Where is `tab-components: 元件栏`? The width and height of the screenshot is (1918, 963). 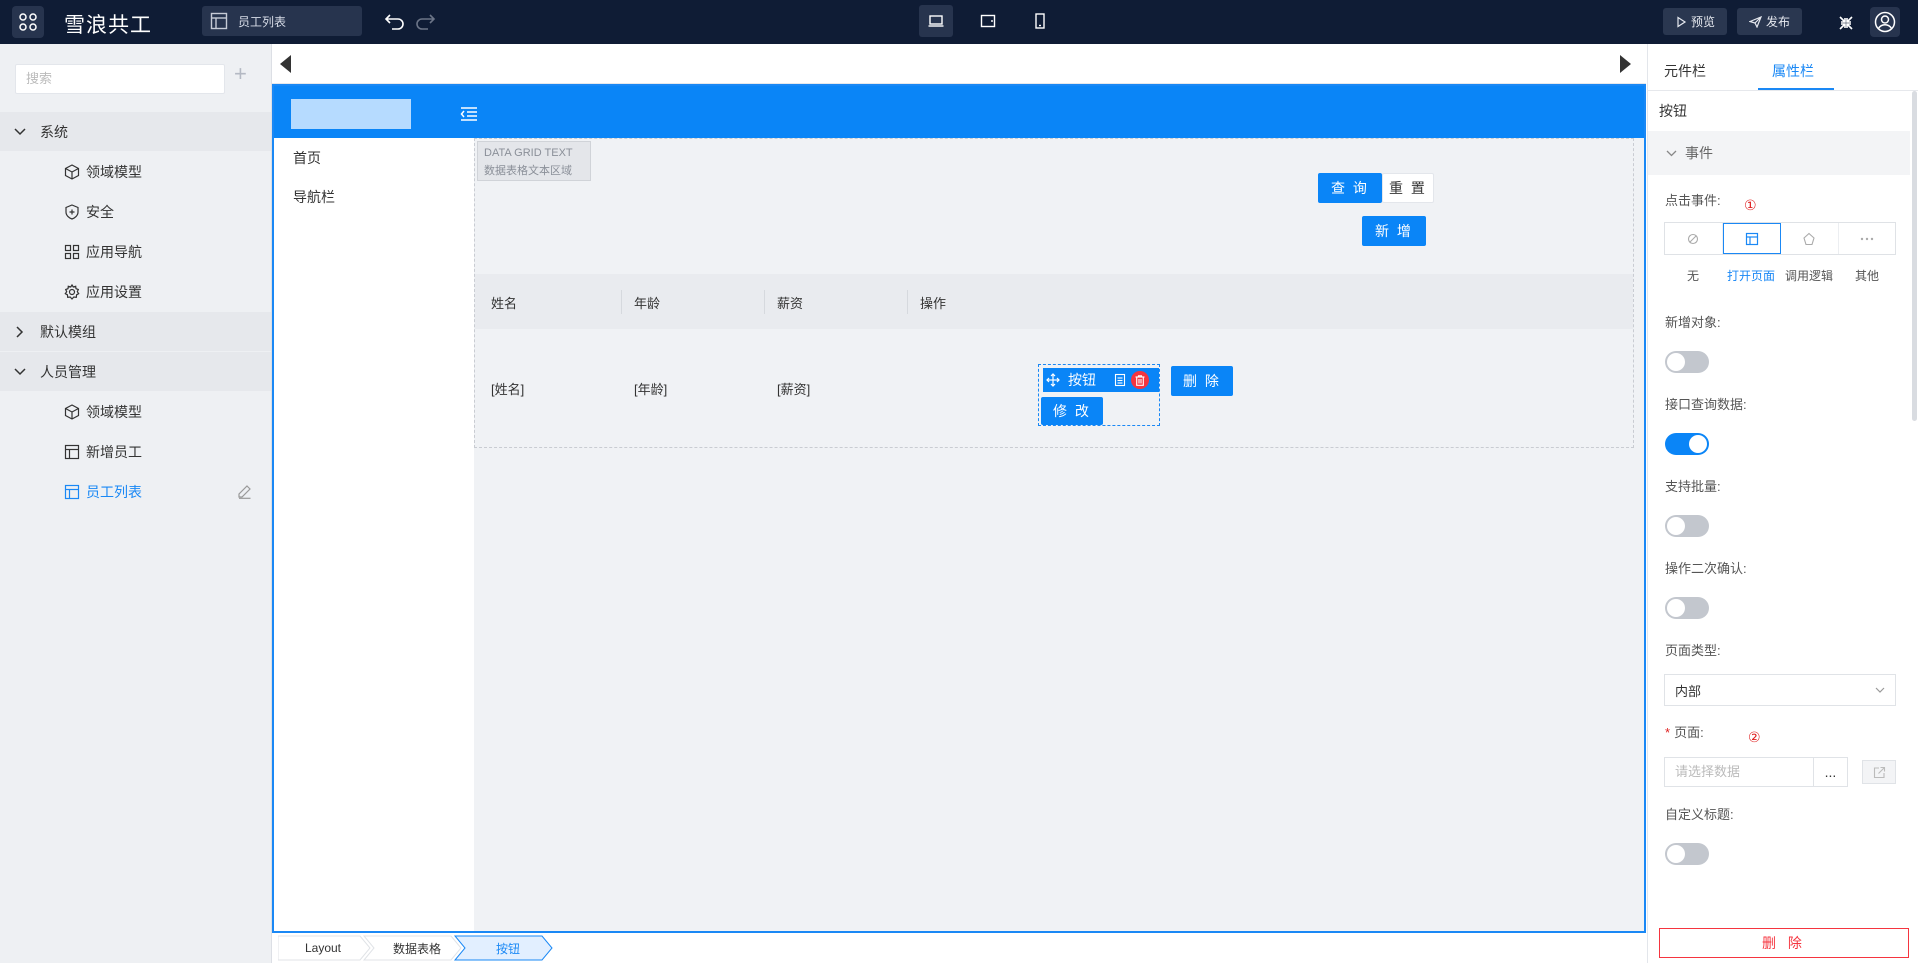 tab-components: 元件栏 is located at coordinates (1685, 71).